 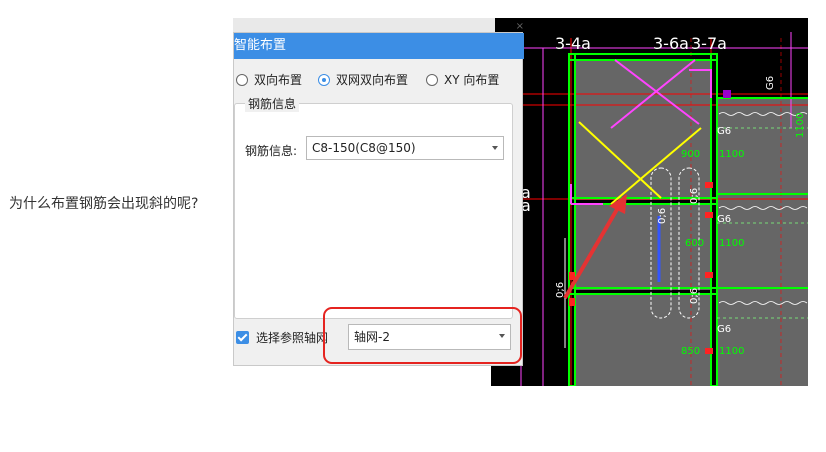 What do you see at coordinates (800, 125) in the screenshot?
I see `vertical-mark: 1100` at bounding box center [800, 125].